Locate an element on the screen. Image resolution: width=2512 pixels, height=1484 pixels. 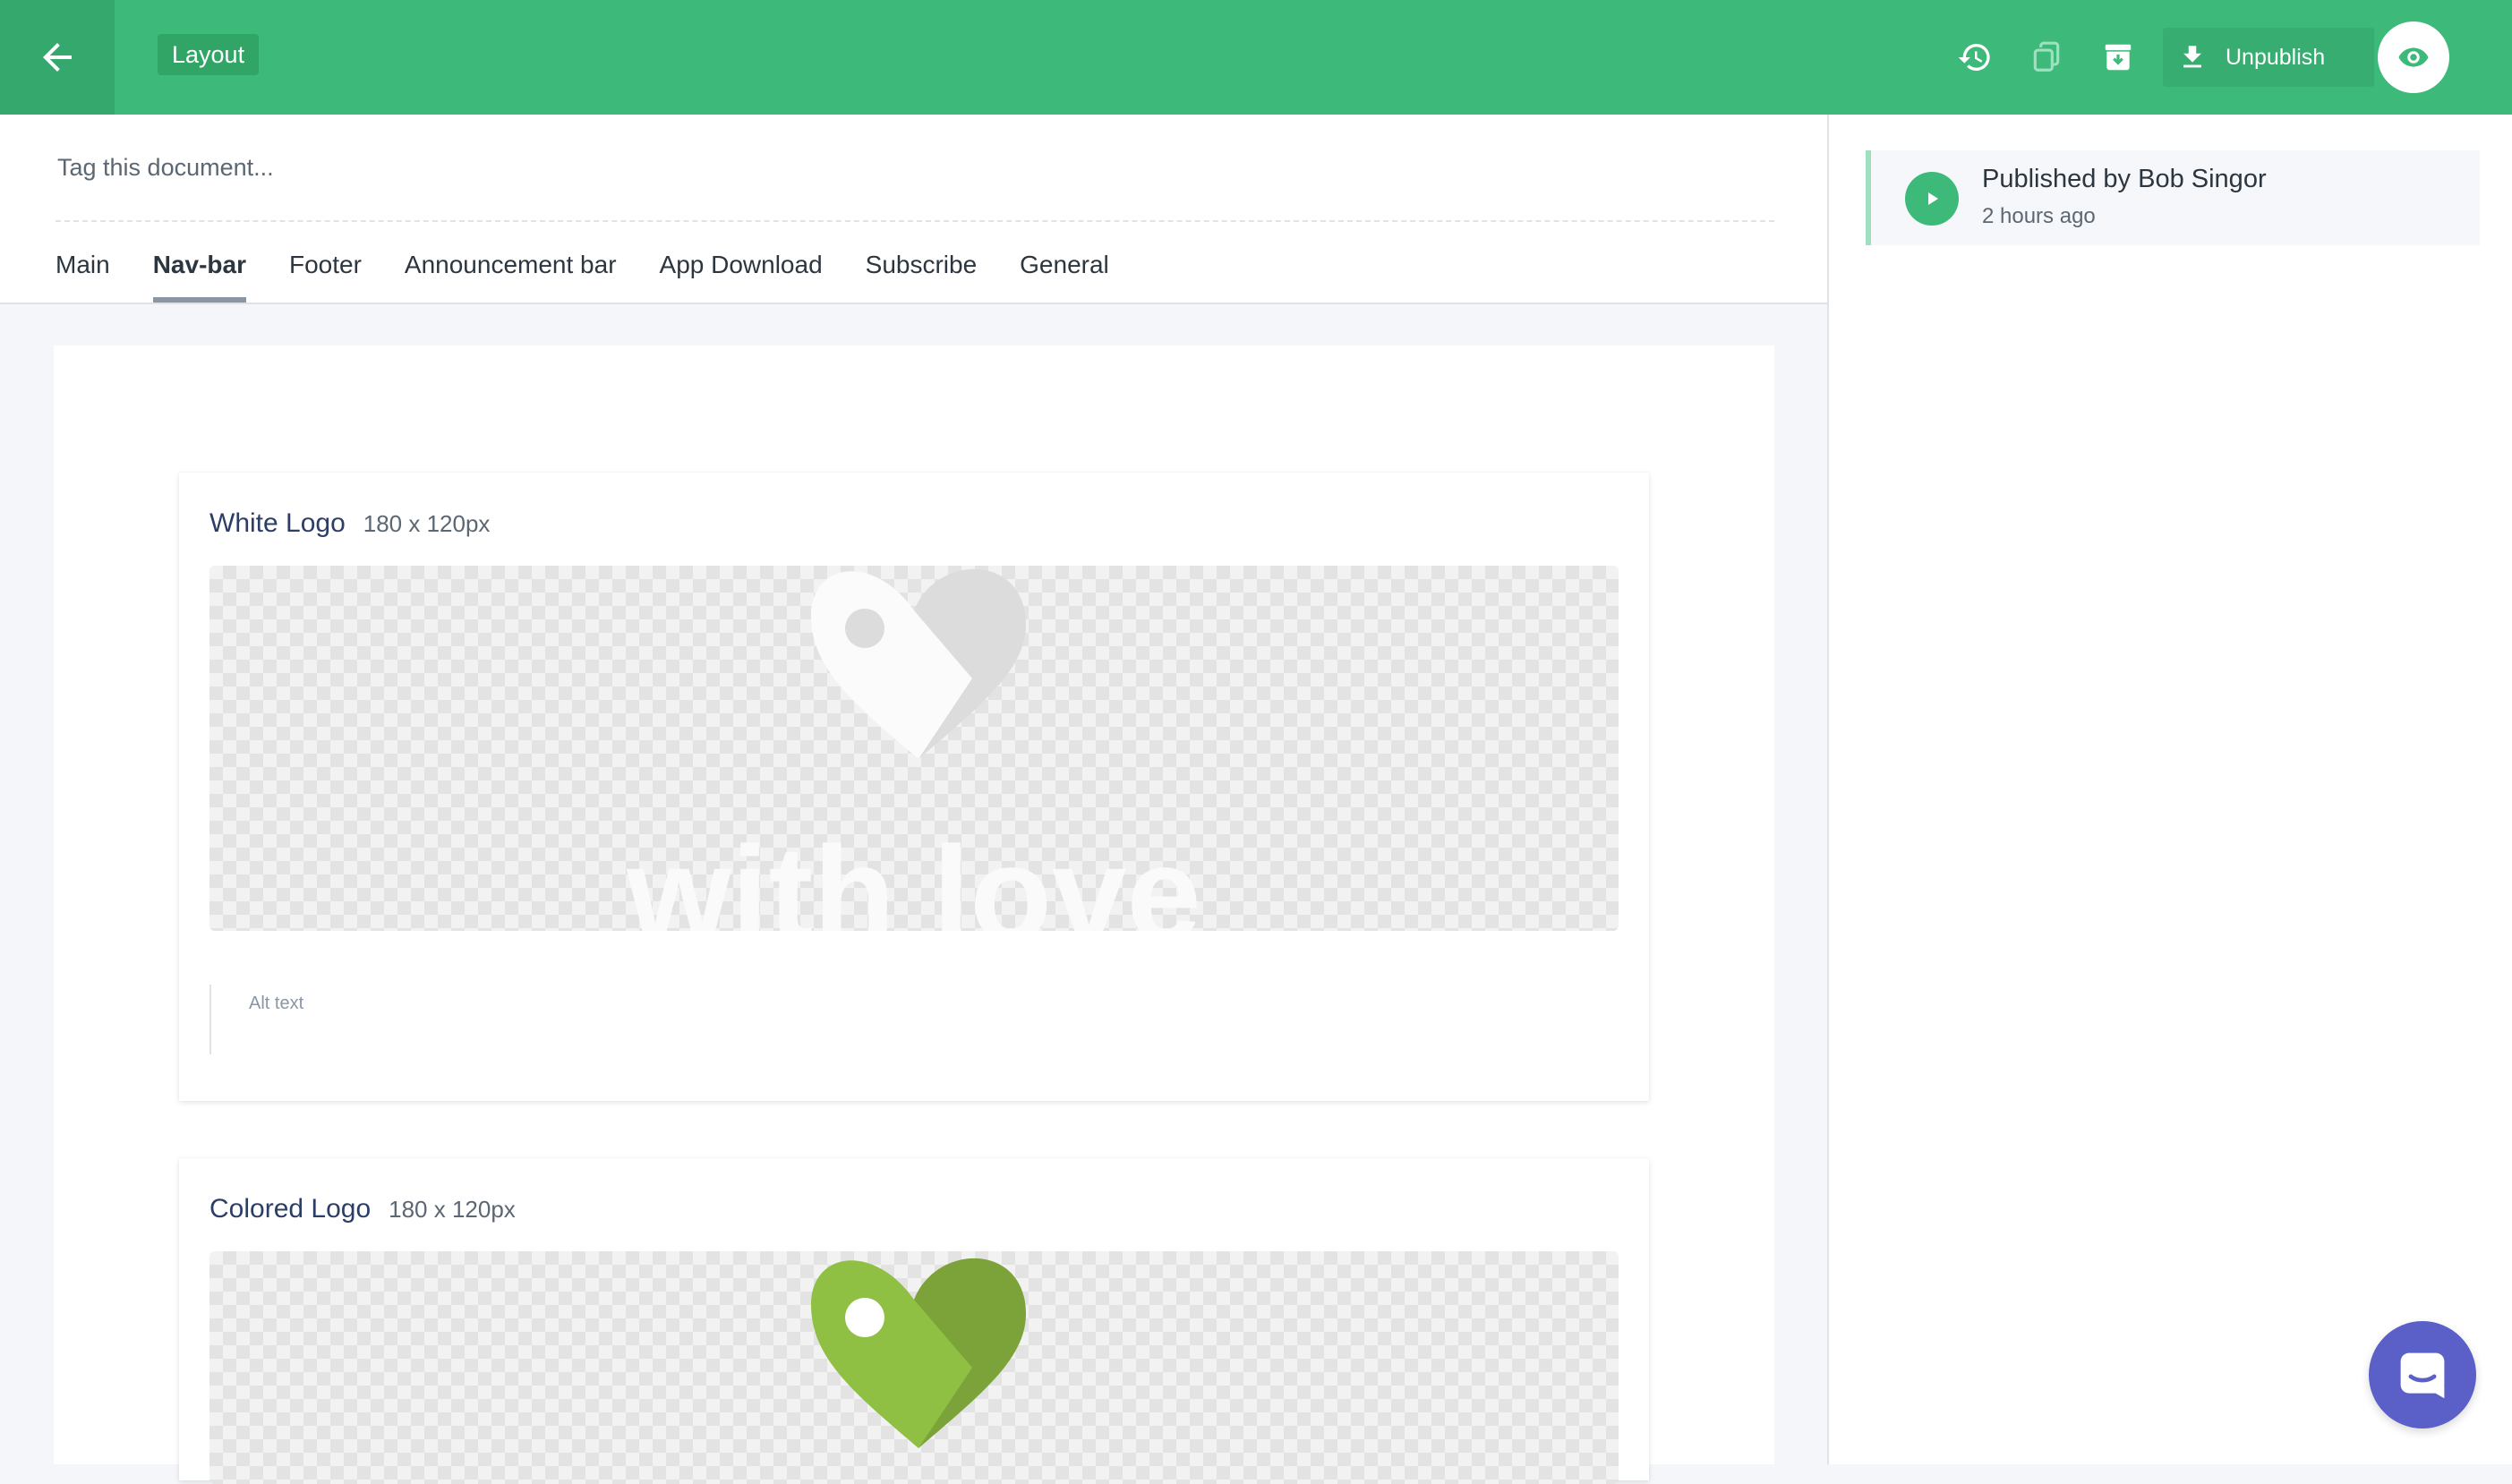
duplicate-button is located at coordinates (2046, 57).